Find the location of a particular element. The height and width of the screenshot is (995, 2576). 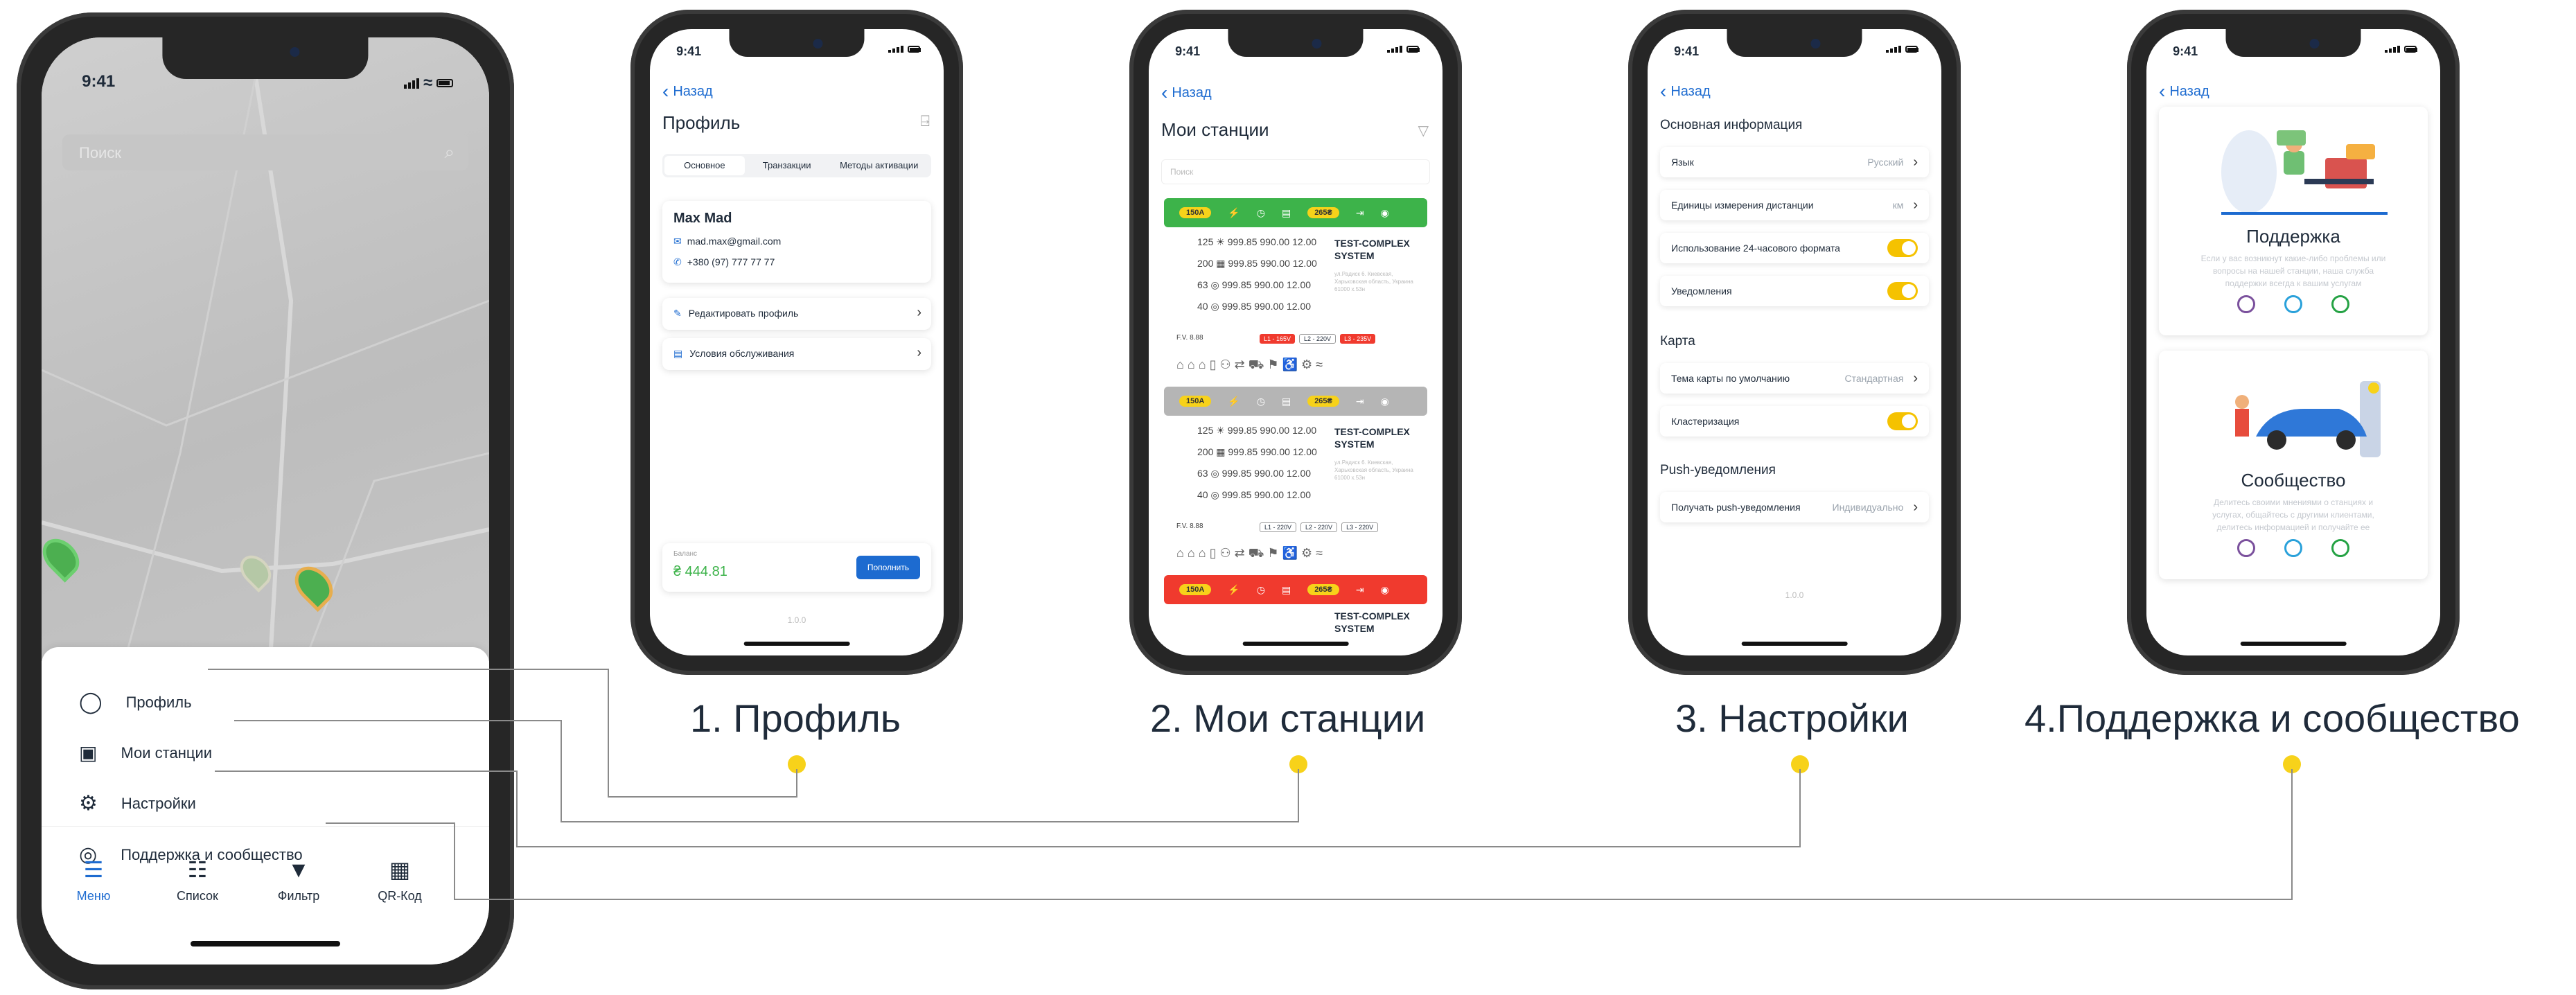

time-format-toggle is located at coordinates (1902, 248).